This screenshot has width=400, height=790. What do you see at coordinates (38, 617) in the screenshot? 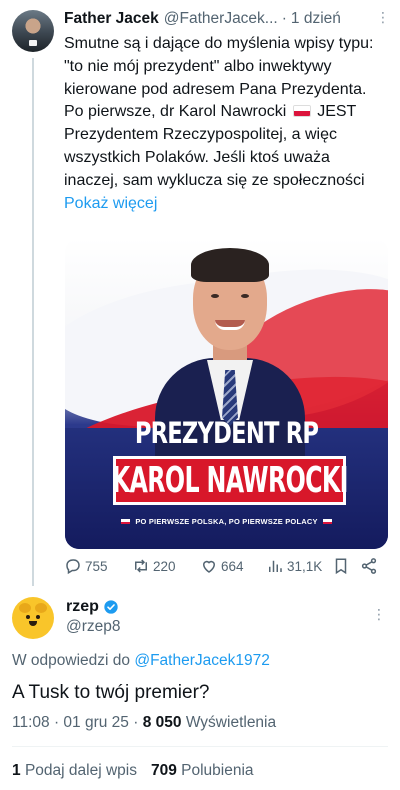
I see `avatar-eye-right` at bounding box center [38, 617].